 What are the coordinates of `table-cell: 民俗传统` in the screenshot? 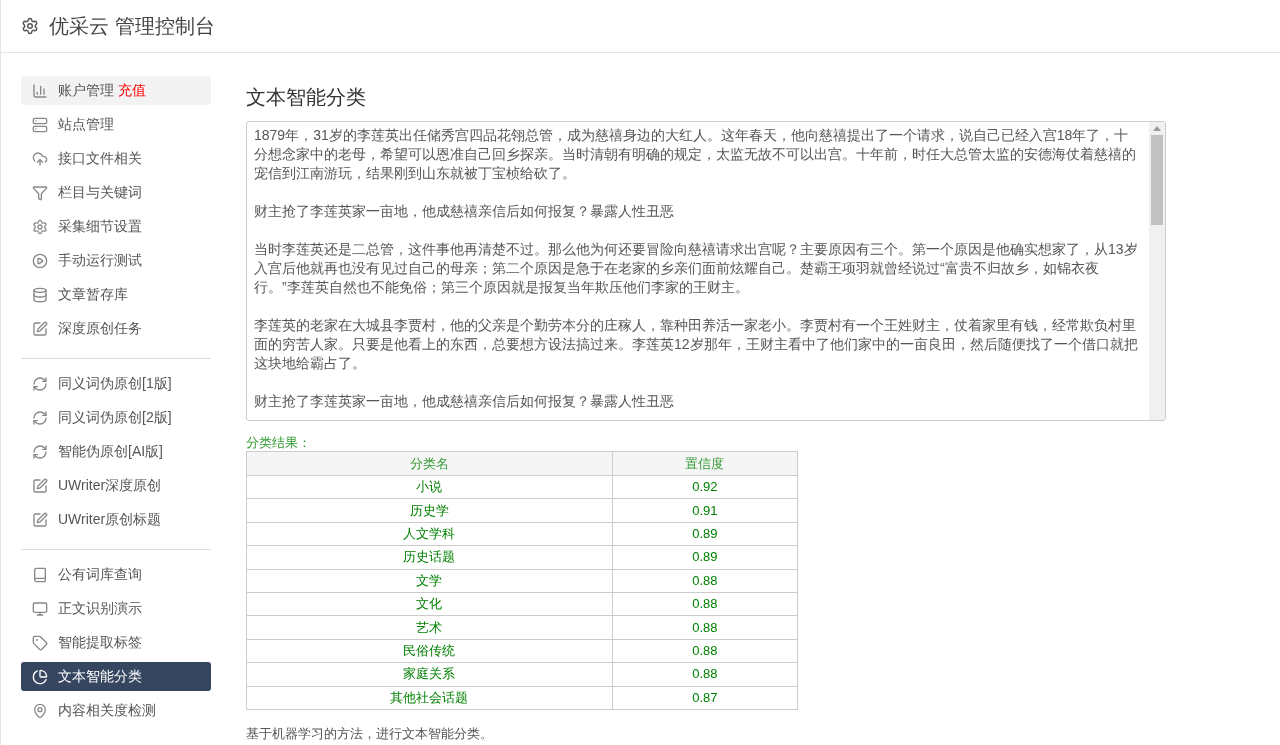 It's located at (429, 651).